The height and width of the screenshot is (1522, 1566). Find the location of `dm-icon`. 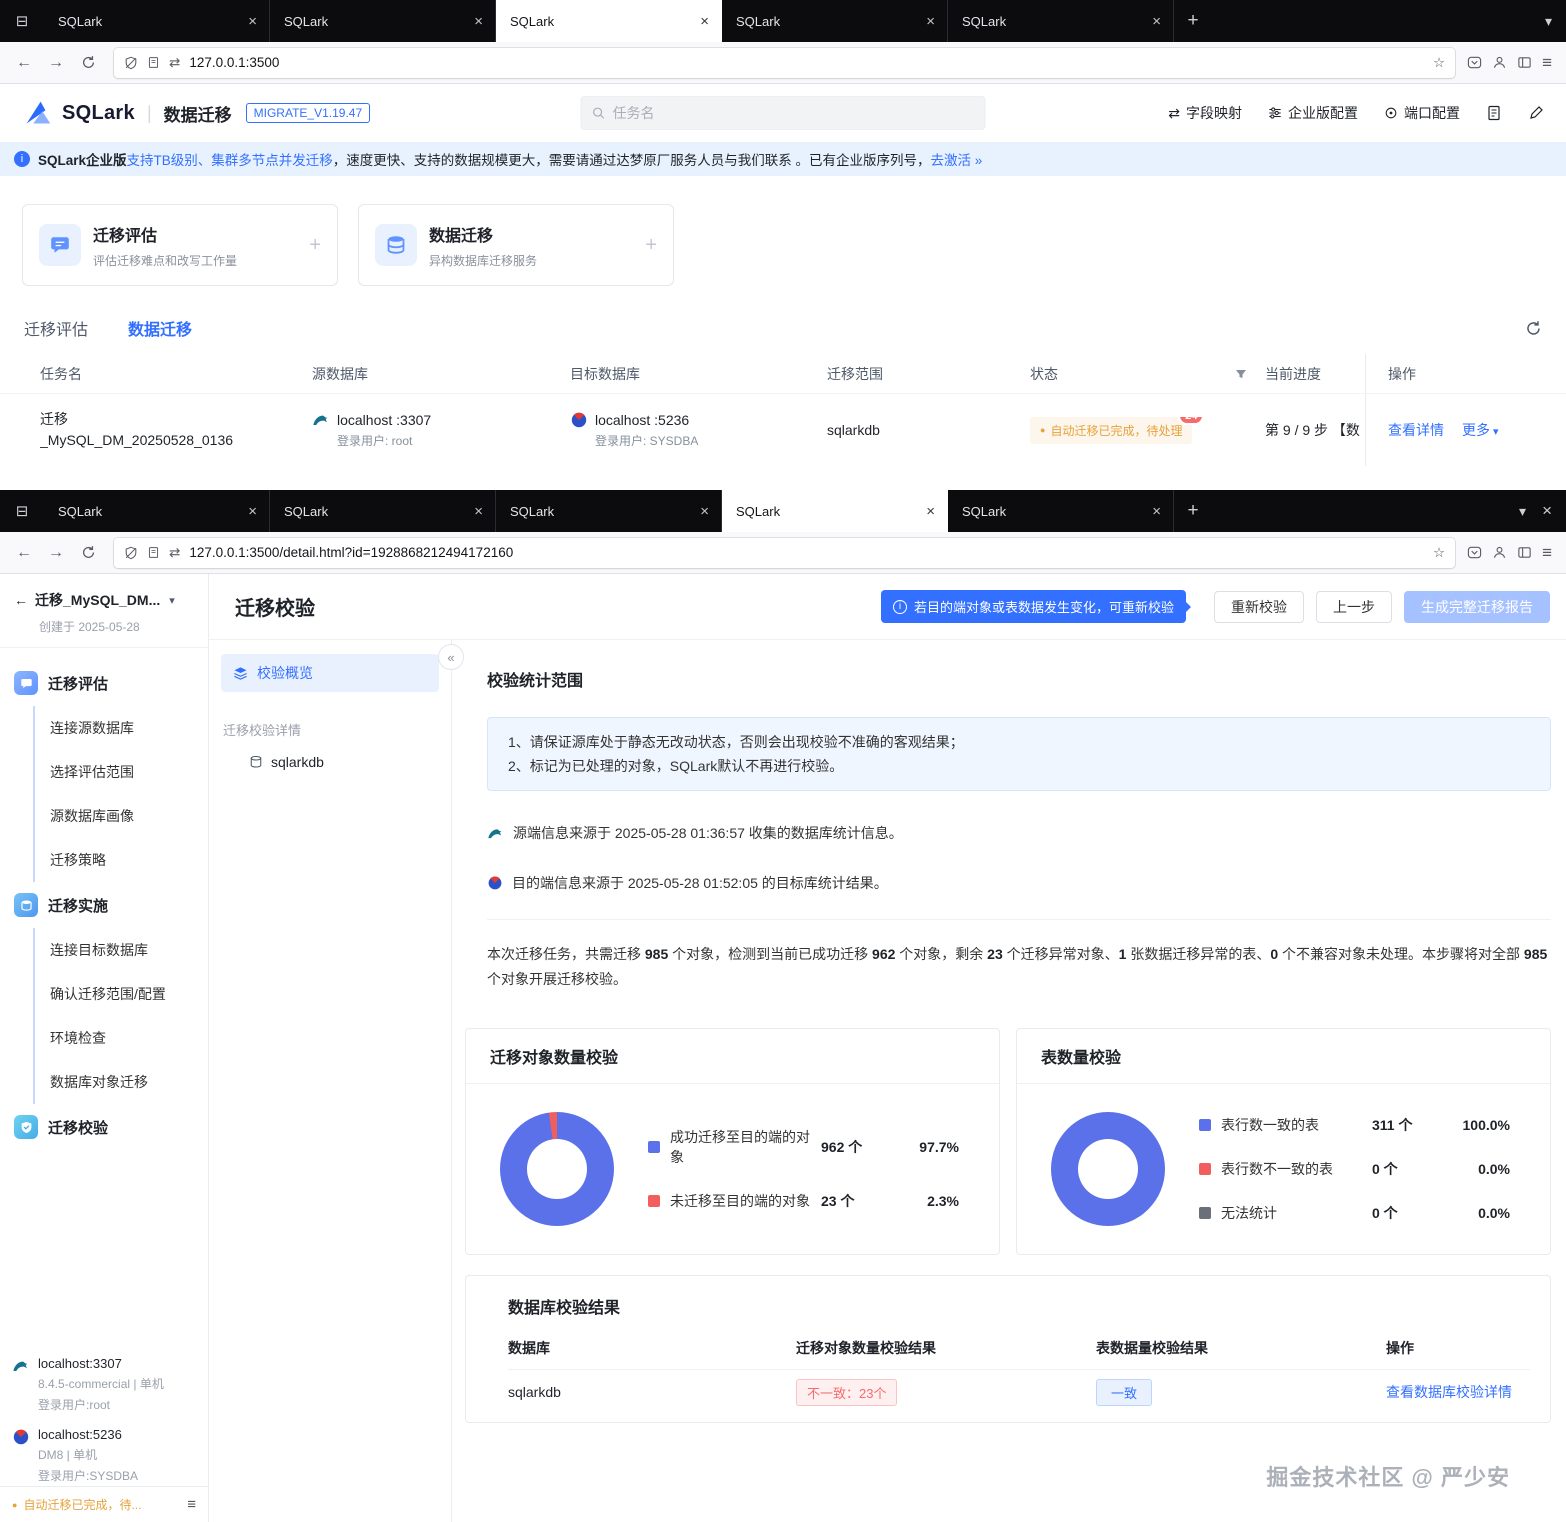

dm-icon is located at coordinates (579, 420).